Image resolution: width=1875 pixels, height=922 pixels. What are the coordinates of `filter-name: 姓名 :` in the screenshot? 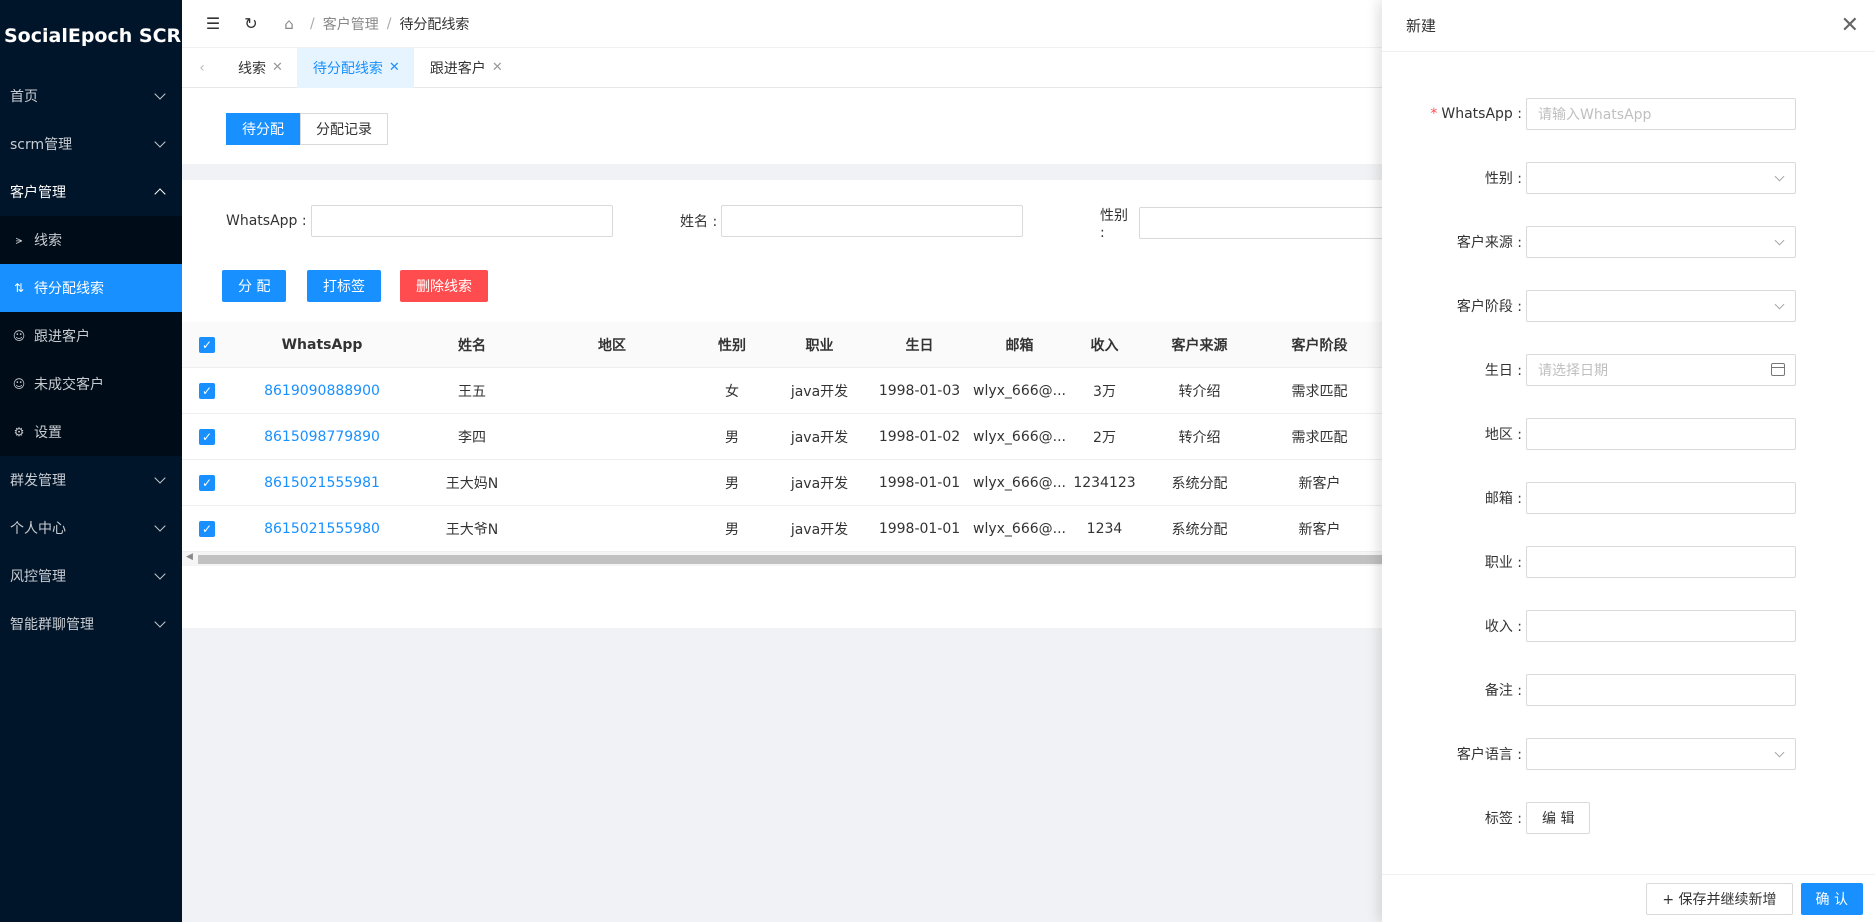 It's located at (852, 221).